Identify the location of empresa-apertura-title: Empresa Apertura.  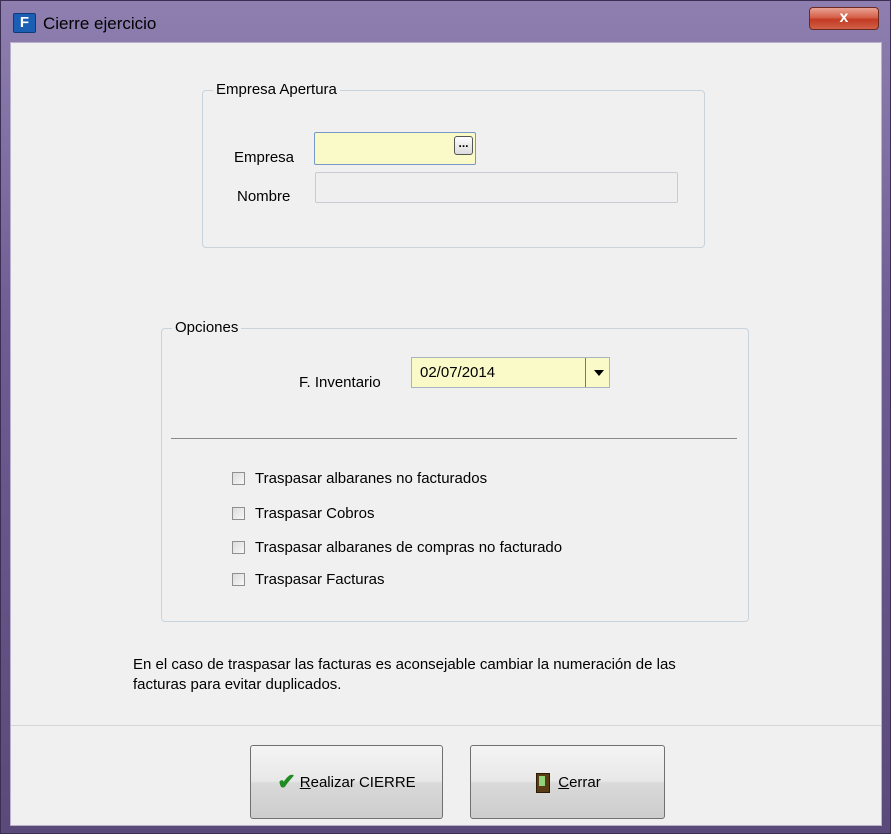
(276, 90).